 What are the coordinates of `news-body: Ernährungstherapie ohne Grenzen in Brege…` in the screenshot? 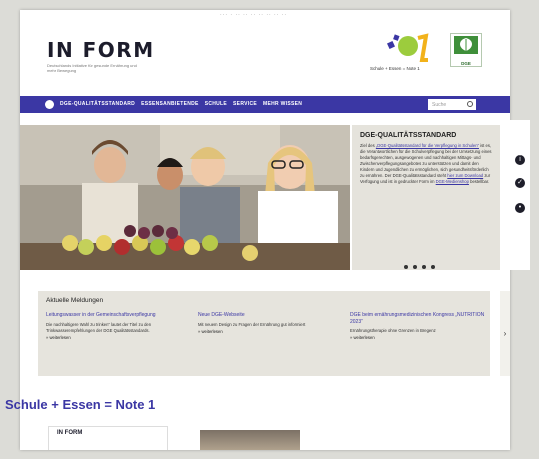 It's located at (393, 330).